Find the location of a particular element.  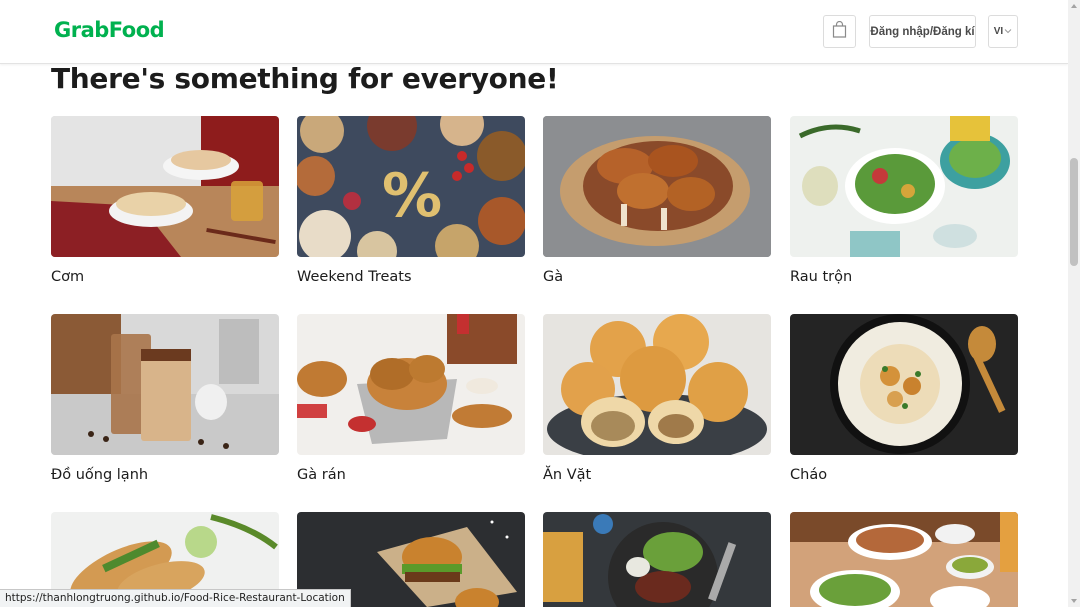

rice-bowls-photo is located at coordinates (165, 186).